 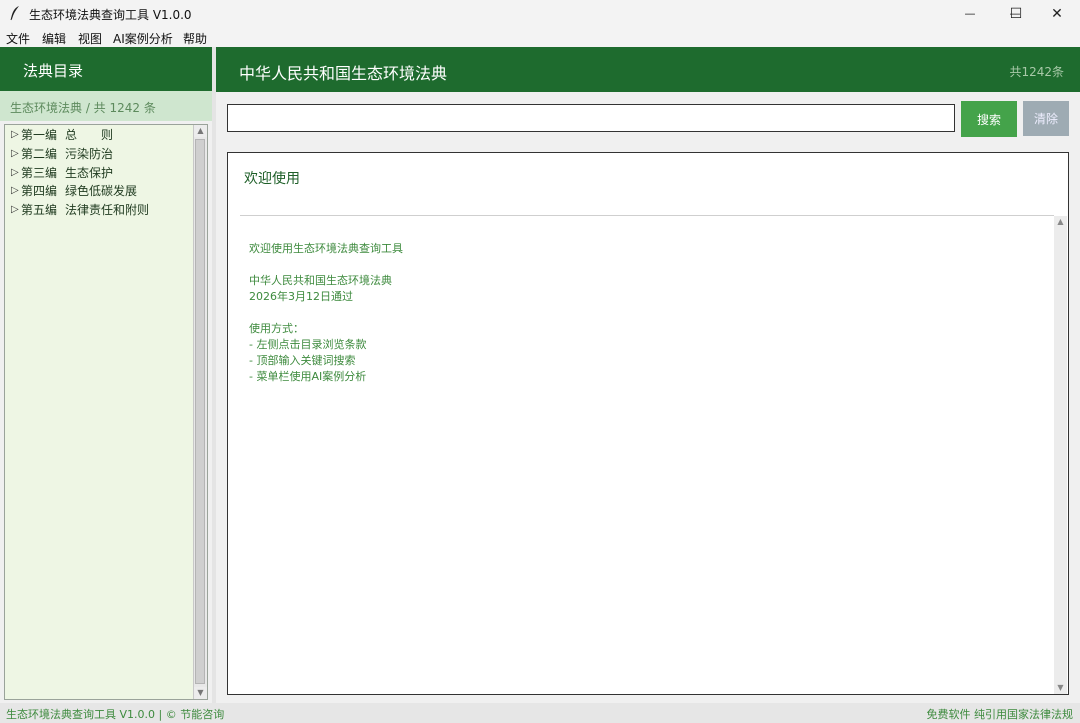 What do you see at coordinates (143, 38) in the screenshot?
I see `menu-ai-case-analysis: AI案例分析` at bounding box center [143, 38].